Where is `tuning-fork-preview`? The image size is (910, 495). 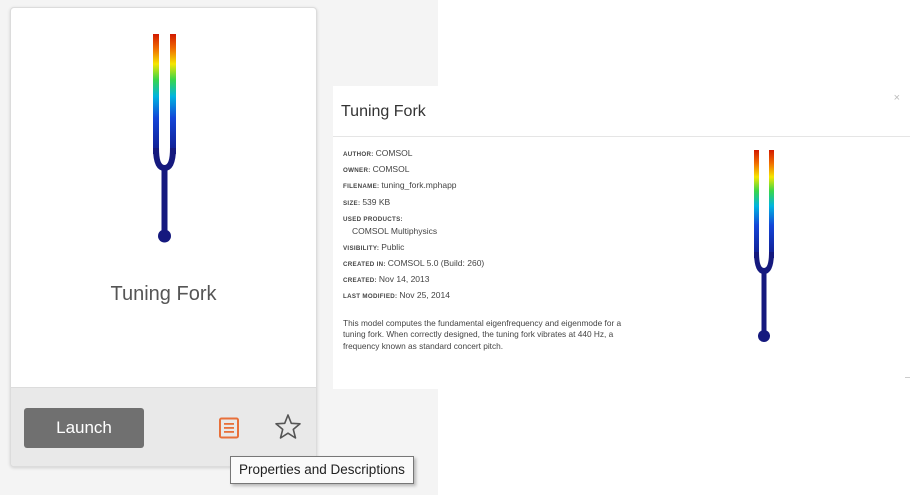 tuning-fork-preview is located at coordinates (764, 246).